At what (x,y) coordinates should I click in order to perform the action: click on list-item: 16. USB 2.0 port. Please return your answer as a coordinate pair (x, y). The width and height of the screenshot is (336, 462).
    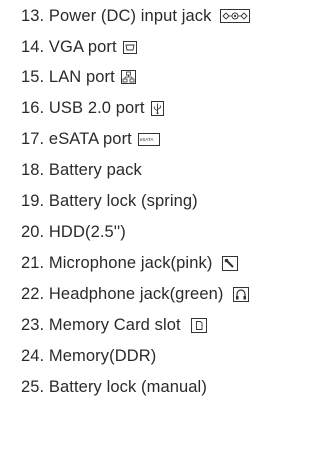
    Looking at the image, I should click on (92, 108).